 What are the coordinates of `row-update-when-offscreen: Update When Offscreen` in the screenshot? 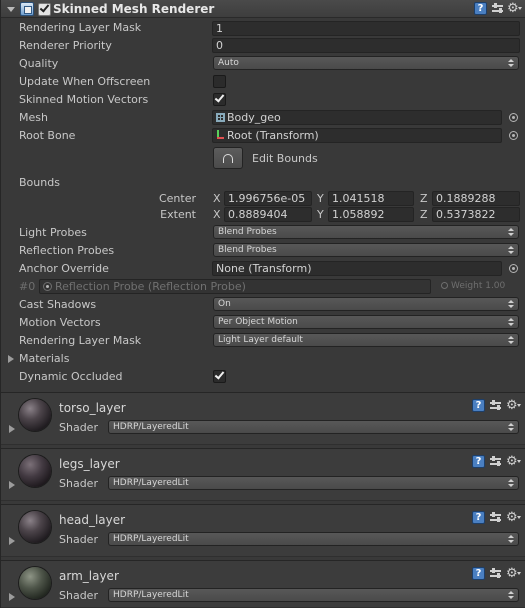 It's located at (263, 82).